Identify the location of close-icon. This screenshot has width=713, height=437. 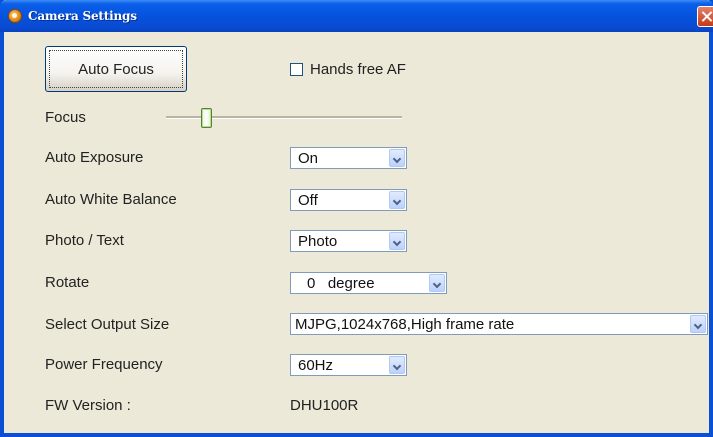
(705, 16).